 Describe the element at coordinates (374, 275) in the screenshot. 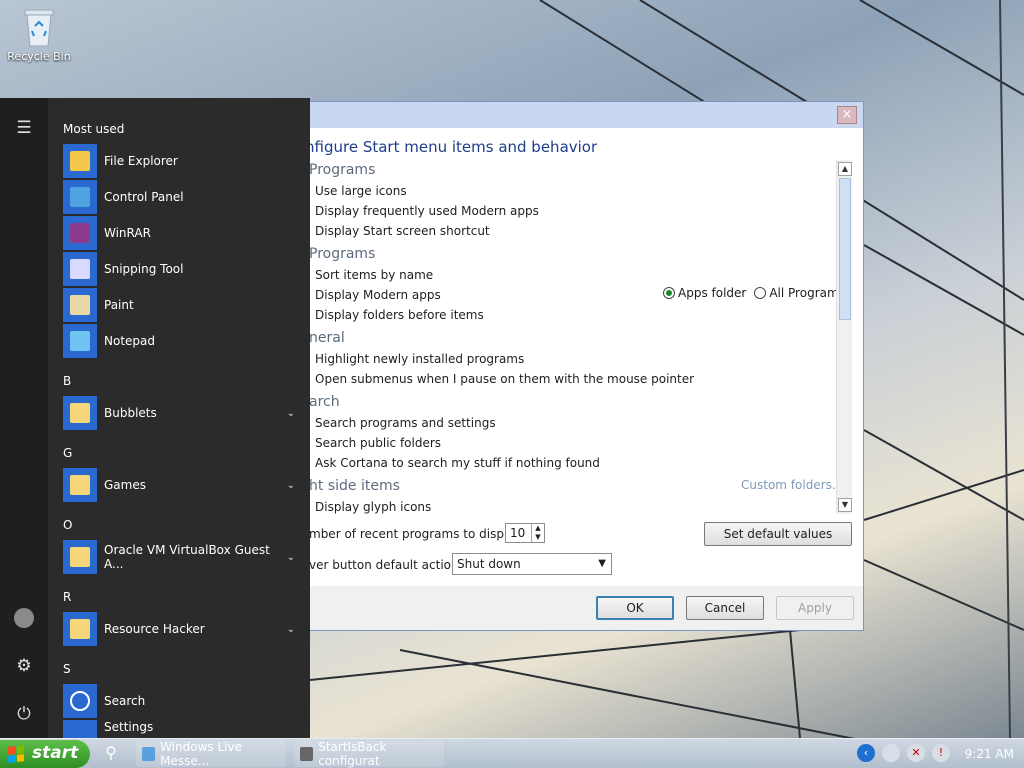

I see `option-sort-by-name: Sort items by name` at that location.